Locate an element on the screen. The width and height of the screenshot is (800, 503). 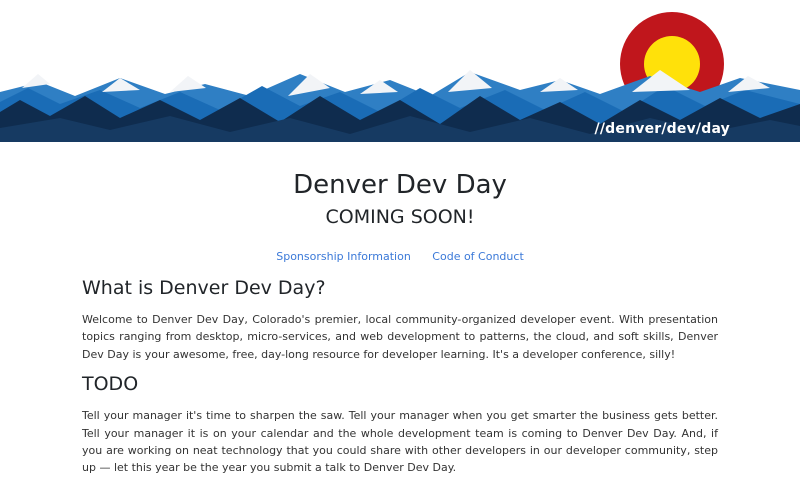
page-subtitle: COMING SOON! is located at coordinates (400, 217).